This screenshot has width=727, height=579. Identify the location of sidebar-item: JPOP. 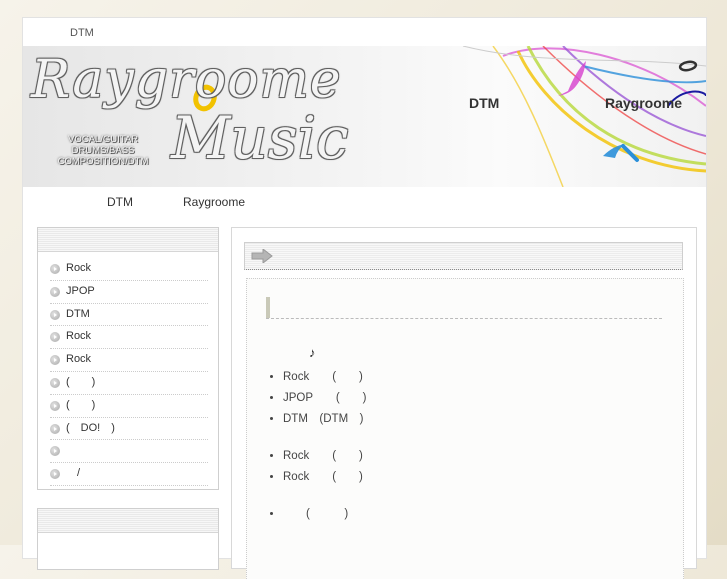
(129, 292).